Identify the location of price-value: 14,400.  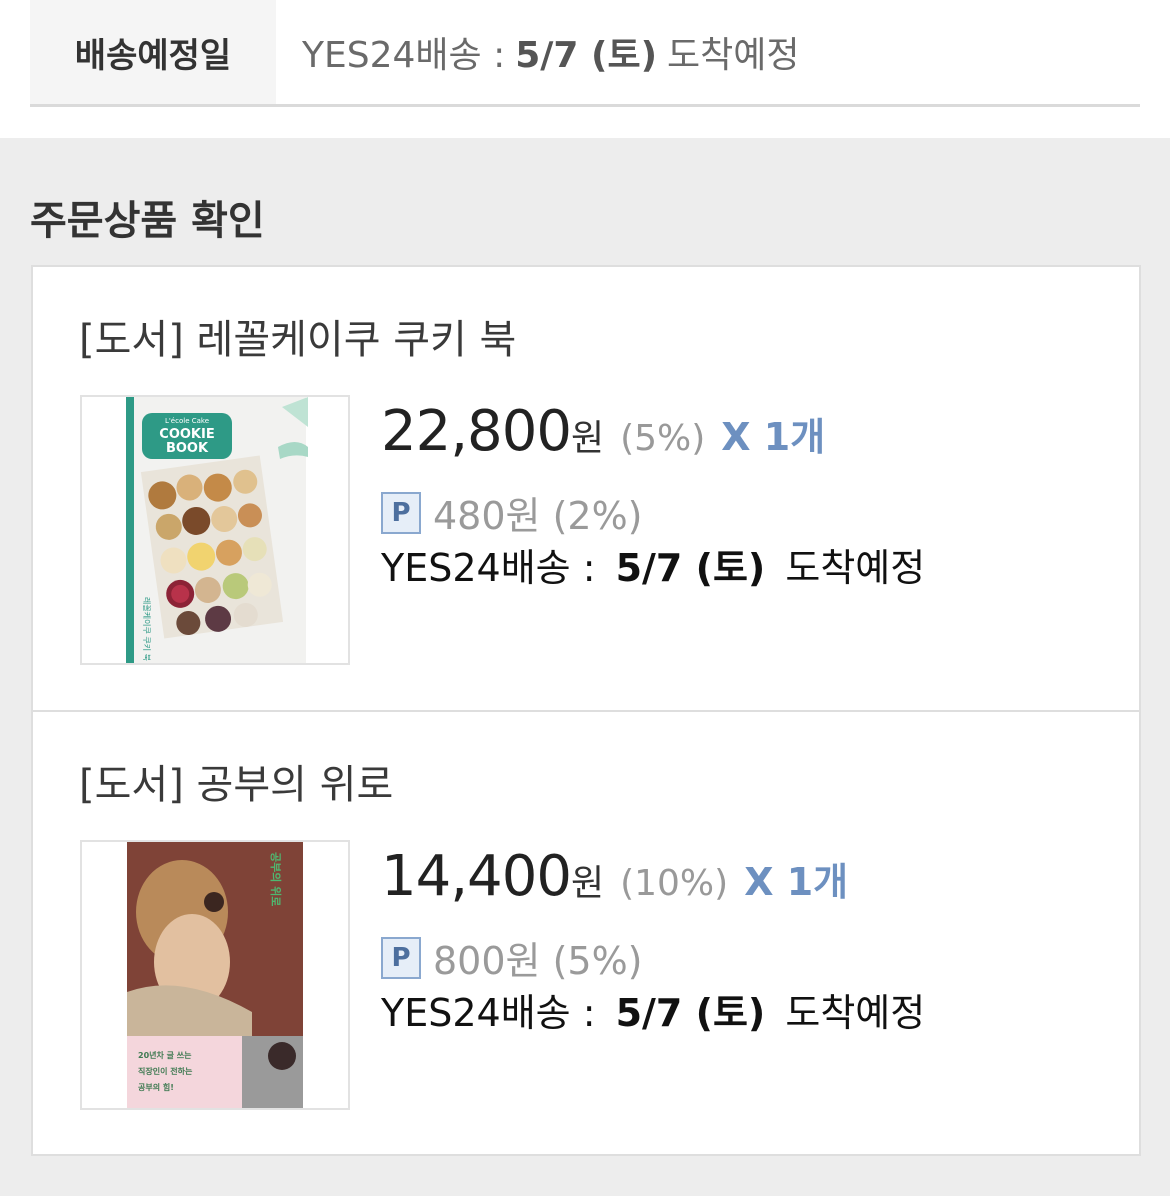
(476, 876).